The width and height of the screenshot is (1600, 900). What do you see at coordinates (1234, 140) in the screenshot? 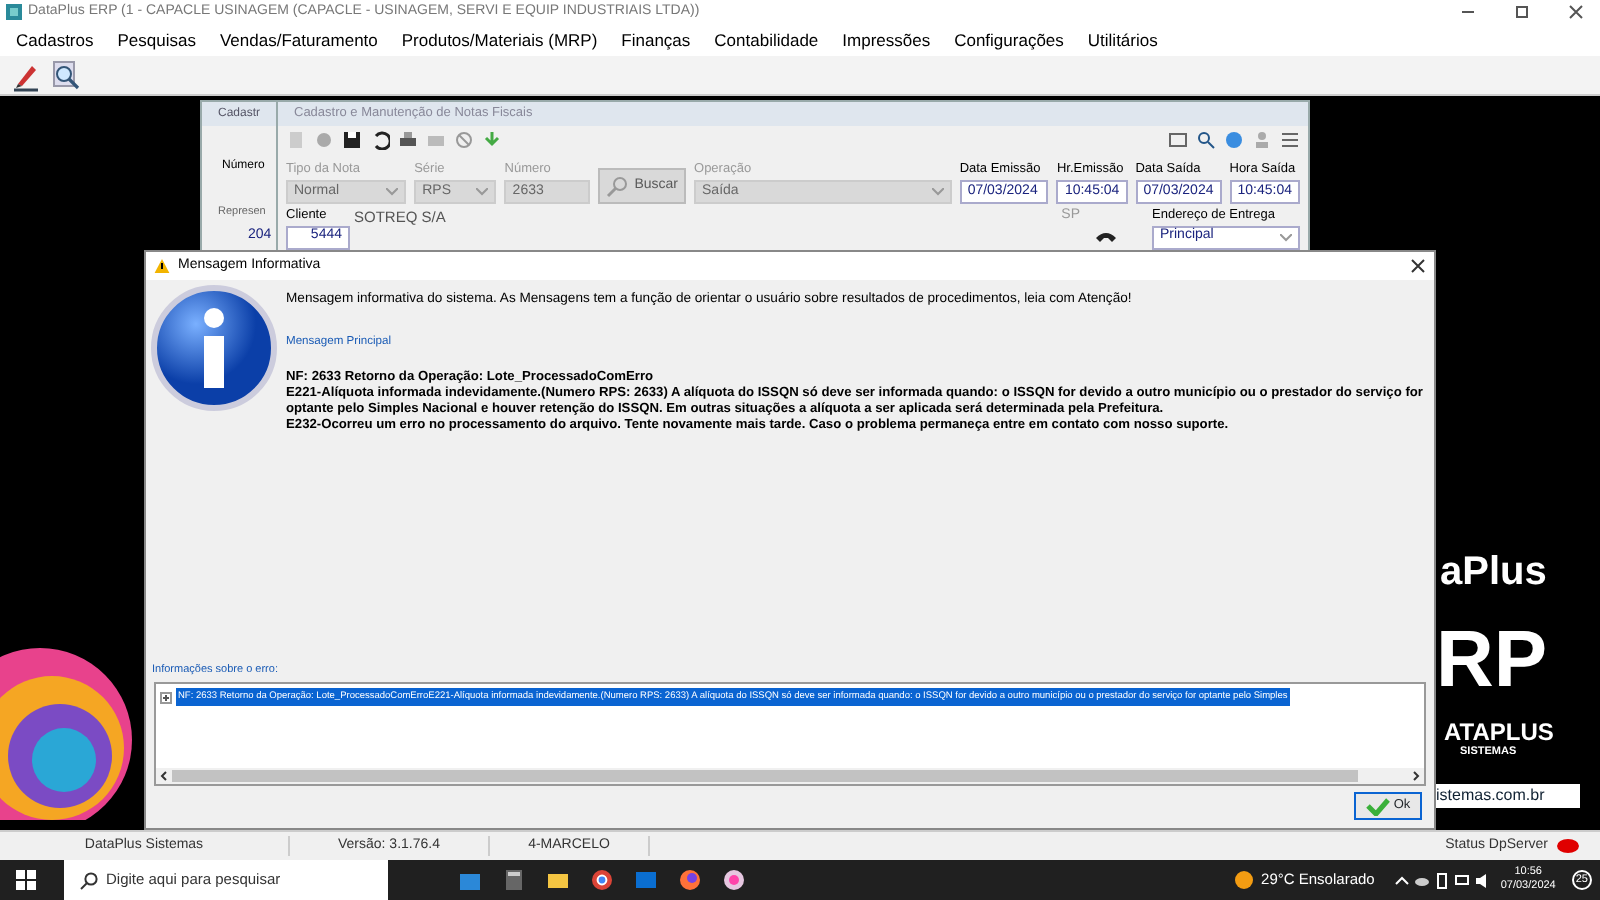
I see `globe-icon` at bounding box center [1234, 140].